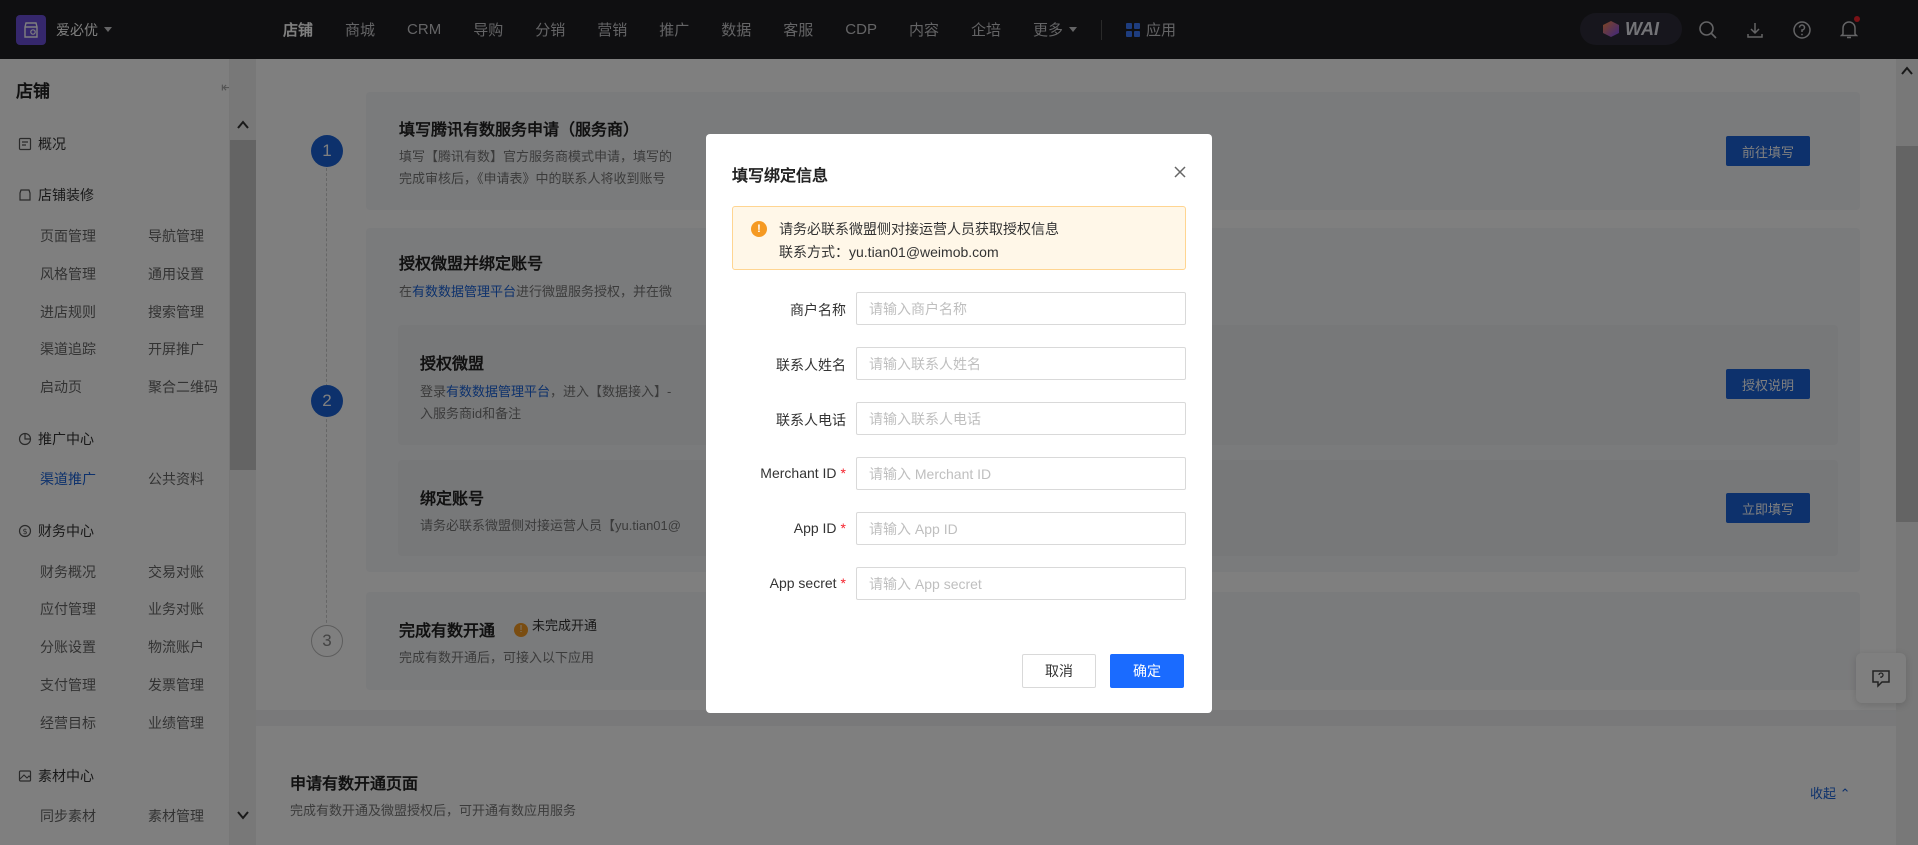 The height and width of the screenshot is (845, 1918). I want to click on contact-name-label: 联系人姓名, so click(811, 365).